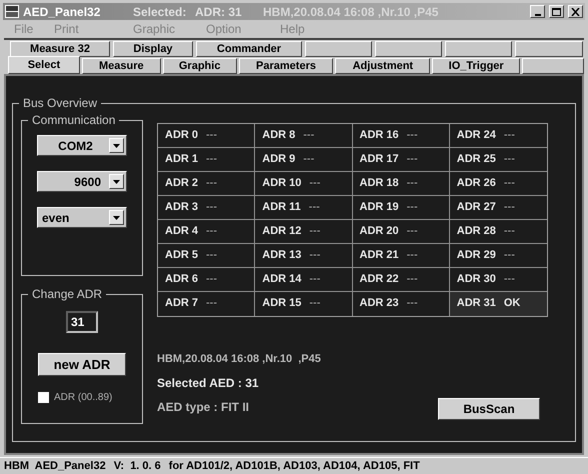  Describe the element at coordinates (476, 255) in the screenshot. I see `address-label: ADR 29` at that location.